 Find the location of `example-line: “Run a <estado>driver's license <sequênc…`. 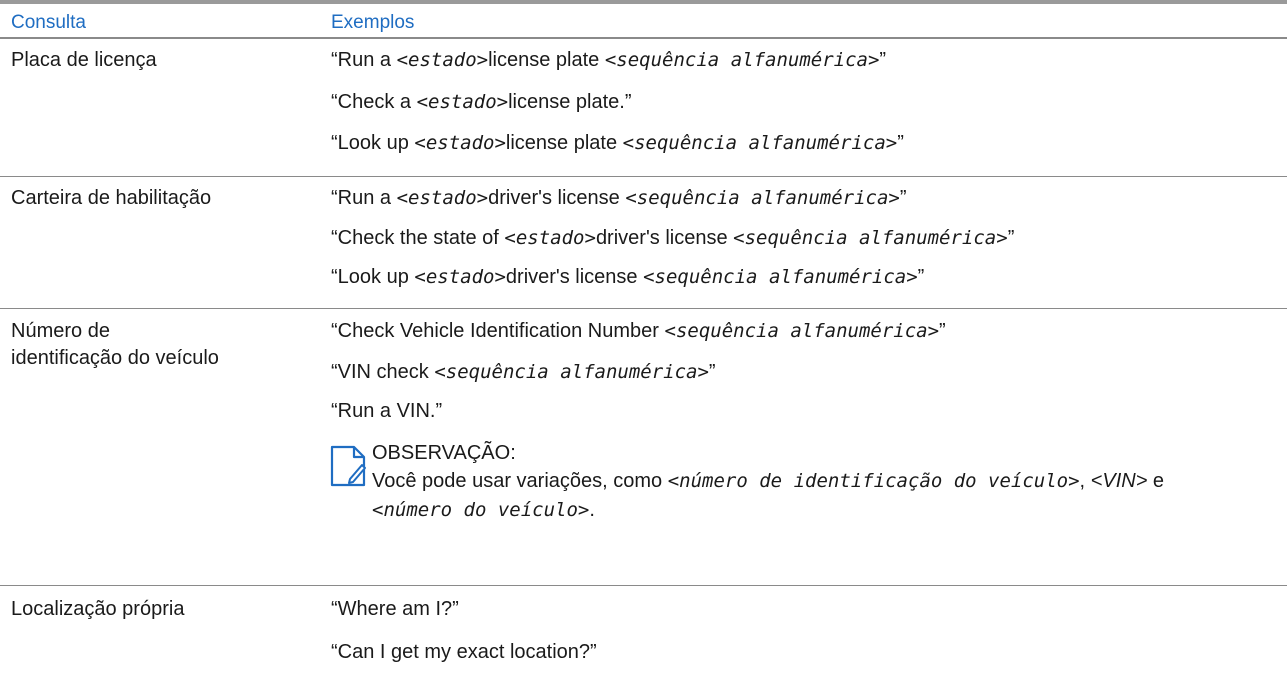

example-line: “Run a <estado>driver's license <sequênc… is located at coordinates (619, 198).